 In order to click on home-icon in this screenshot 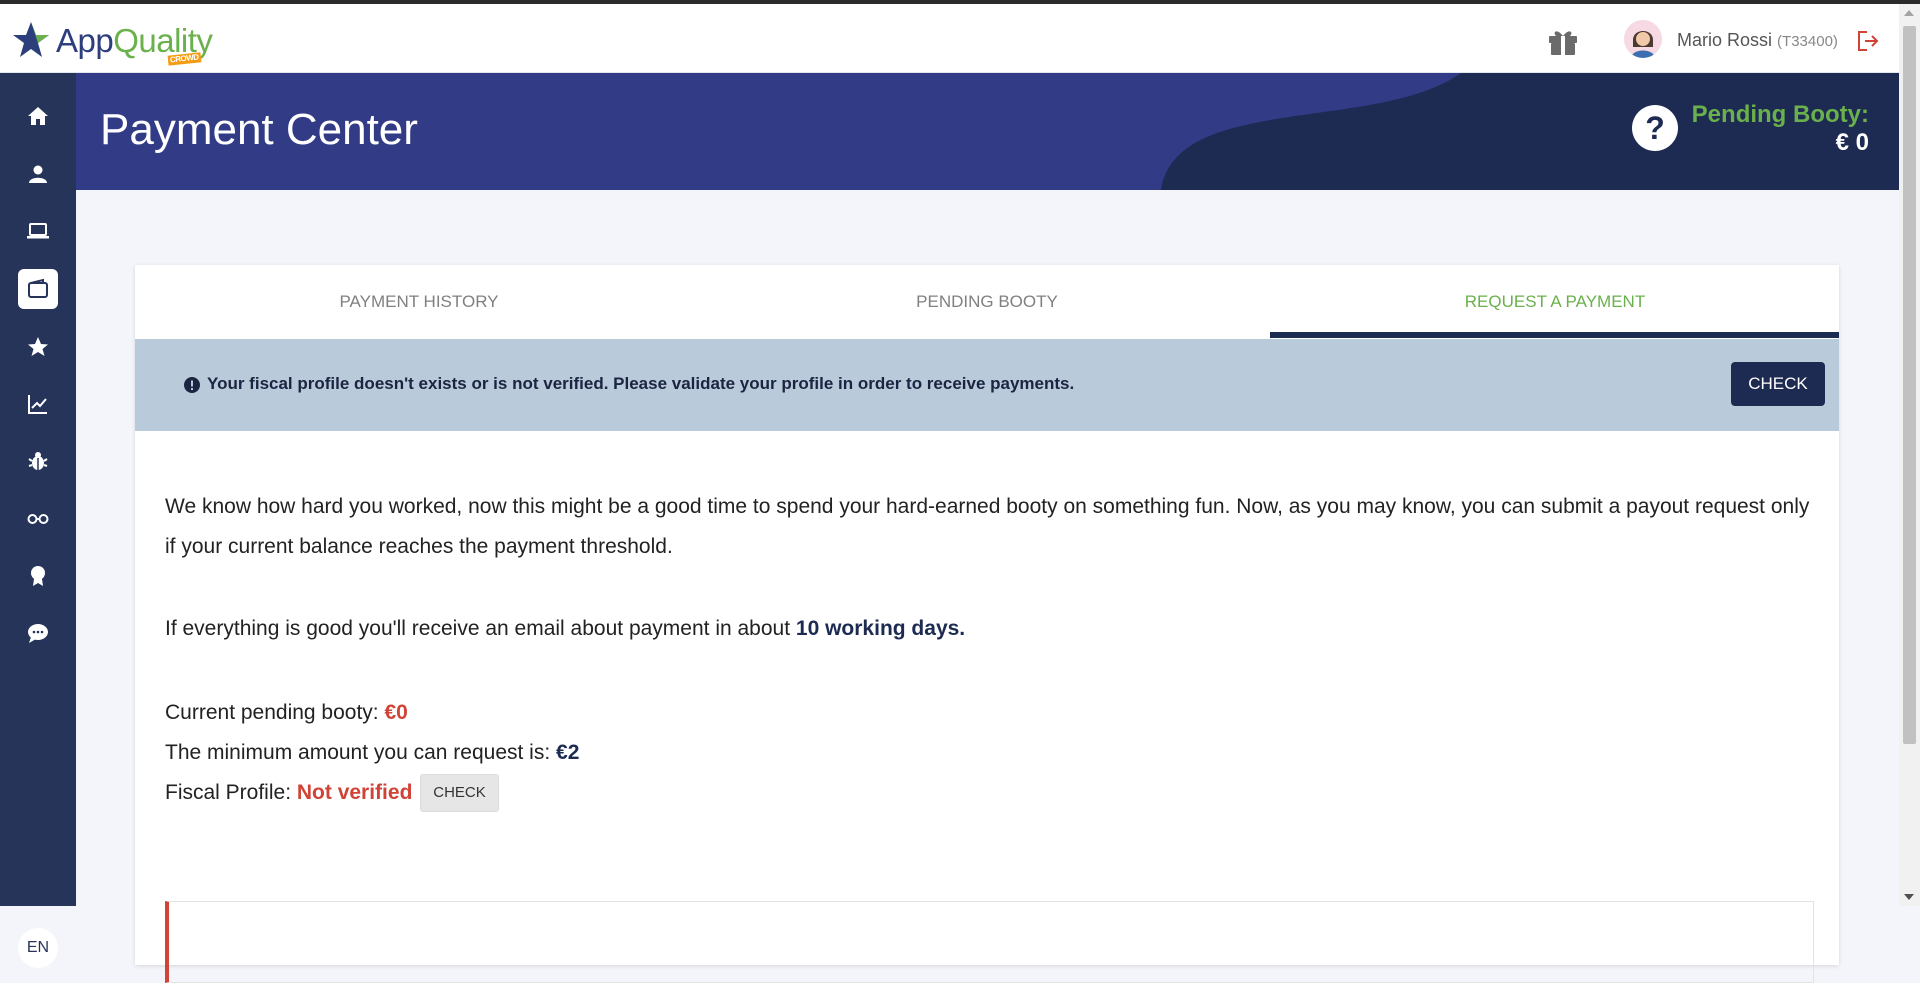, I will do `click(38, 116)`.